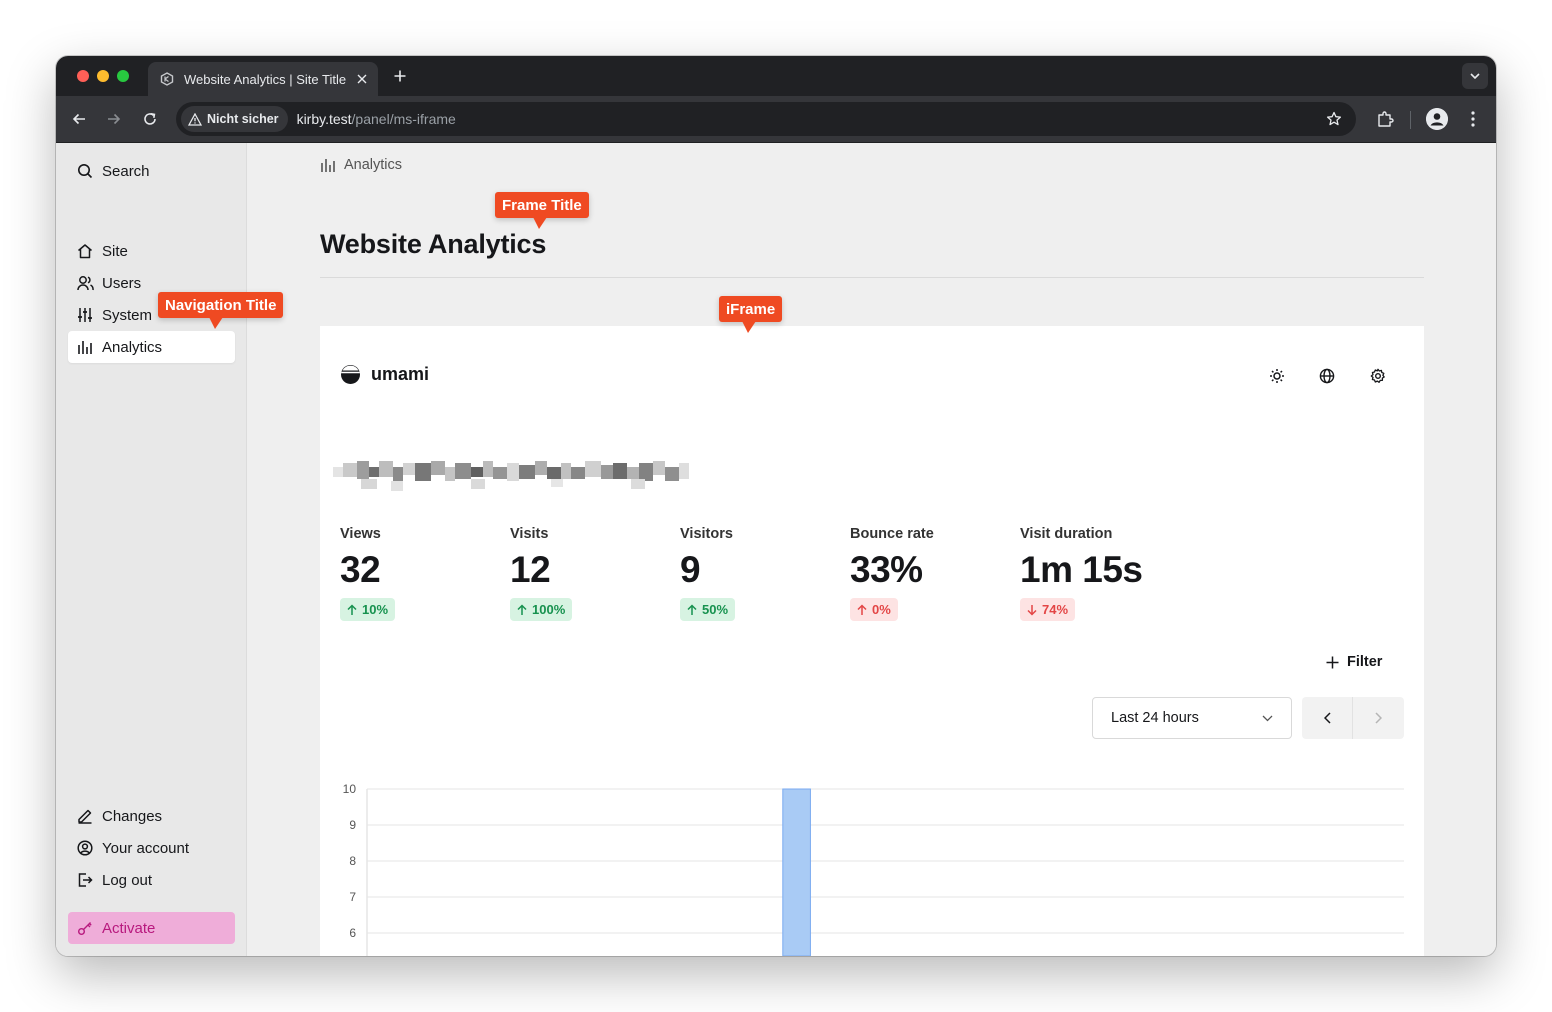  Describe the element at coordinates (403, 119) in the screenshot. I see `url-path: /panel/ms-iframe` at that location.